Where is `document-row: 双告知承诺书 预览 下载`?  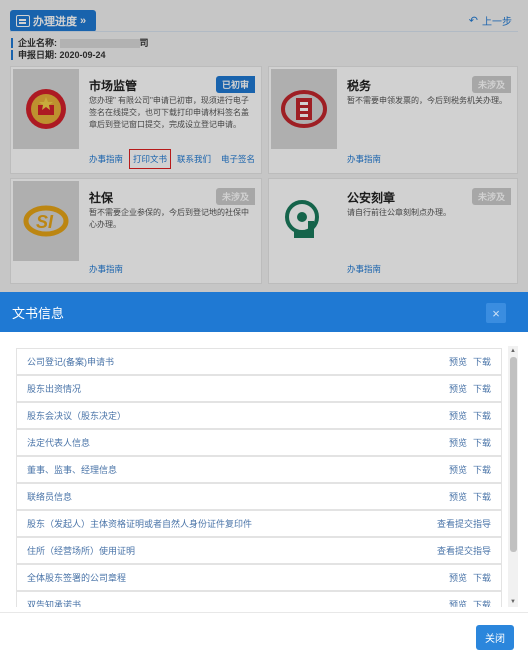
document-row: 双告知承诺书 预览 下载 is located at coordinates (259, 599).